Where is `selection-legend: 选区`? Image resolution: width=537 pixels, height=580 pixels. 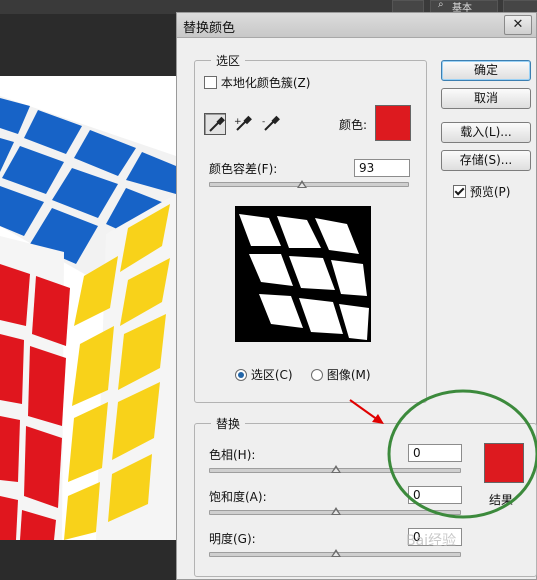 selection-legend: 选区 is located at coordinates (228, 60).